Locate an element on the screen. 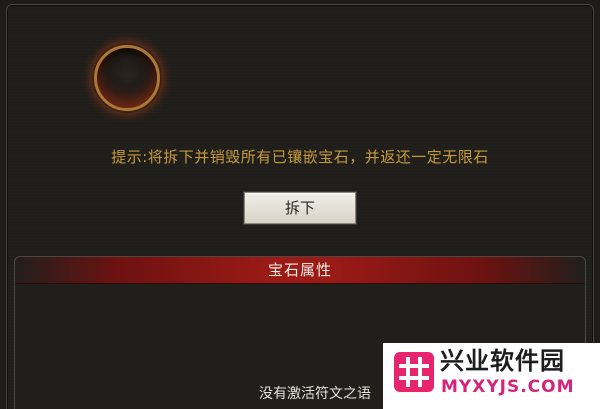  hash-grid-icon is located at coordinates (414, 372).